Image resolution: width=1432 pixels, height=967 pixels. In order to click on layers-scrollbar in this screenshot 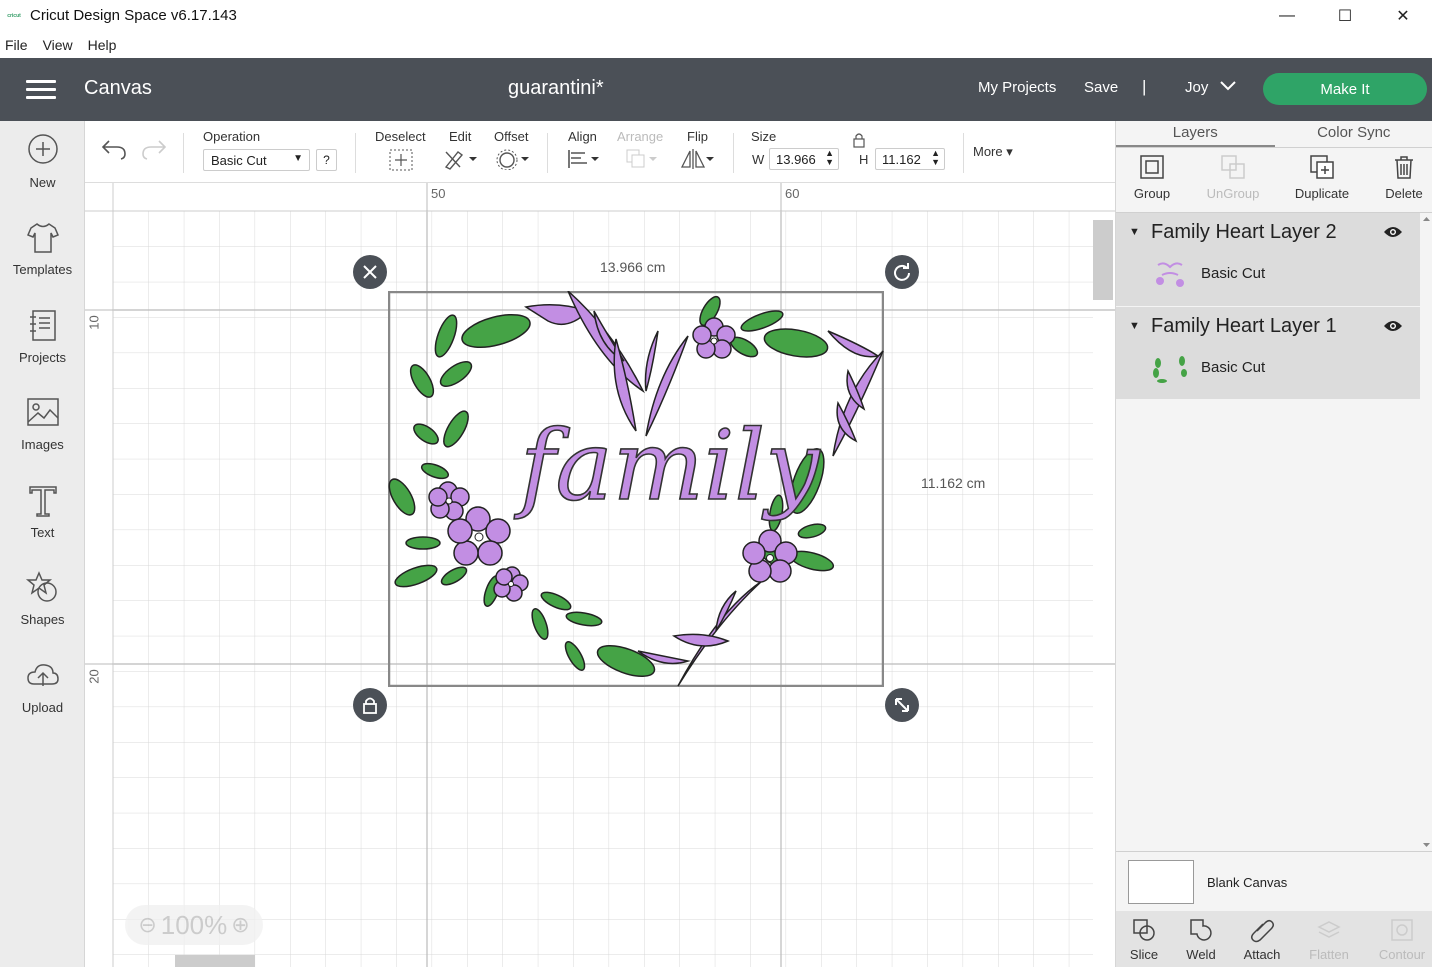, I will do `click(1426, 533)`.